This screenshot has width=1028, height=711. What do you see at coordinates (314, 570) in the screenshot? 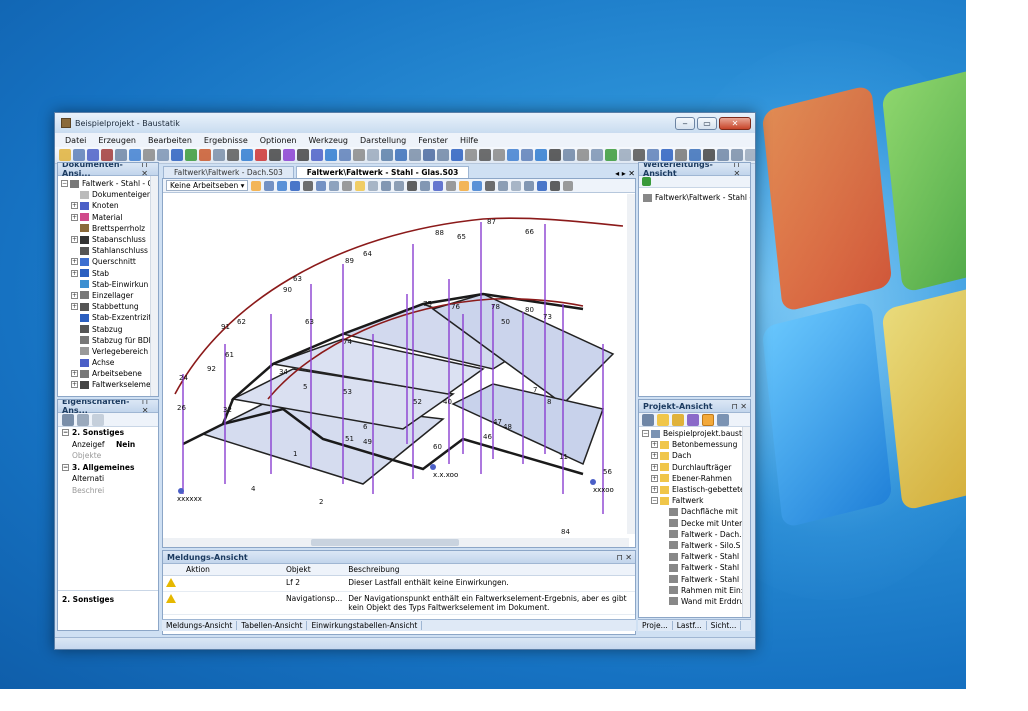
I see `column-objekt: Objekt` at bounding box center [314, 570].